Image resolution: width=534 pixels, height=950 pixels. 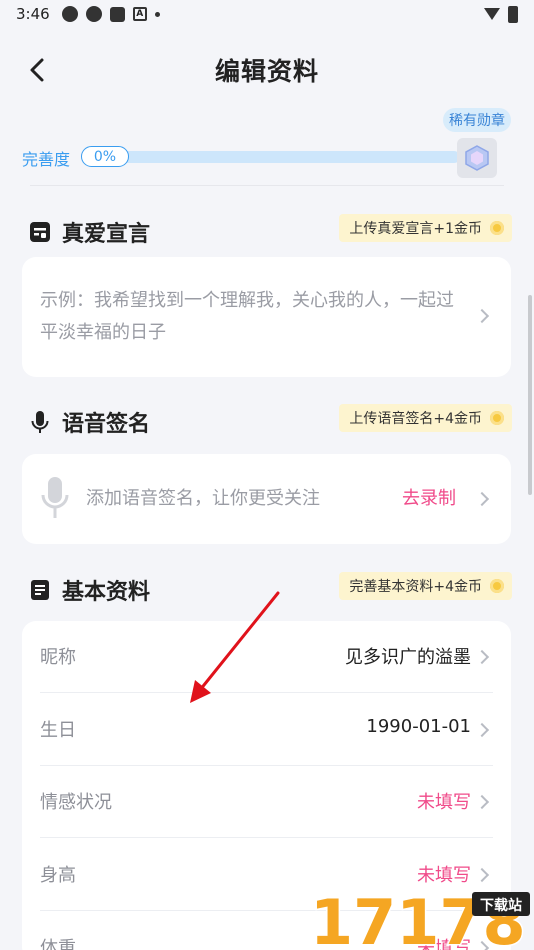 What do you see at coordinates (501, 905) in the screenshot?
I see `watermark-tag: 下载站` at bounding box center [501, 905].